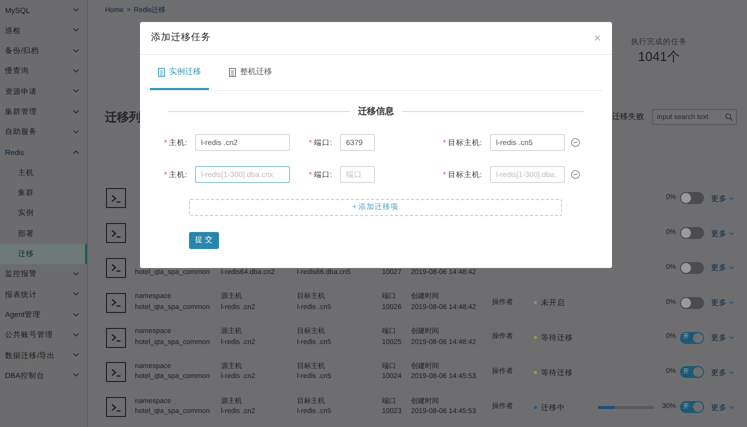 The width and height of the screenshot is (747, 427). Describe the element at coordinates (376, 111) in the screenshot. I see `section-title: 迁移信息` at that location.